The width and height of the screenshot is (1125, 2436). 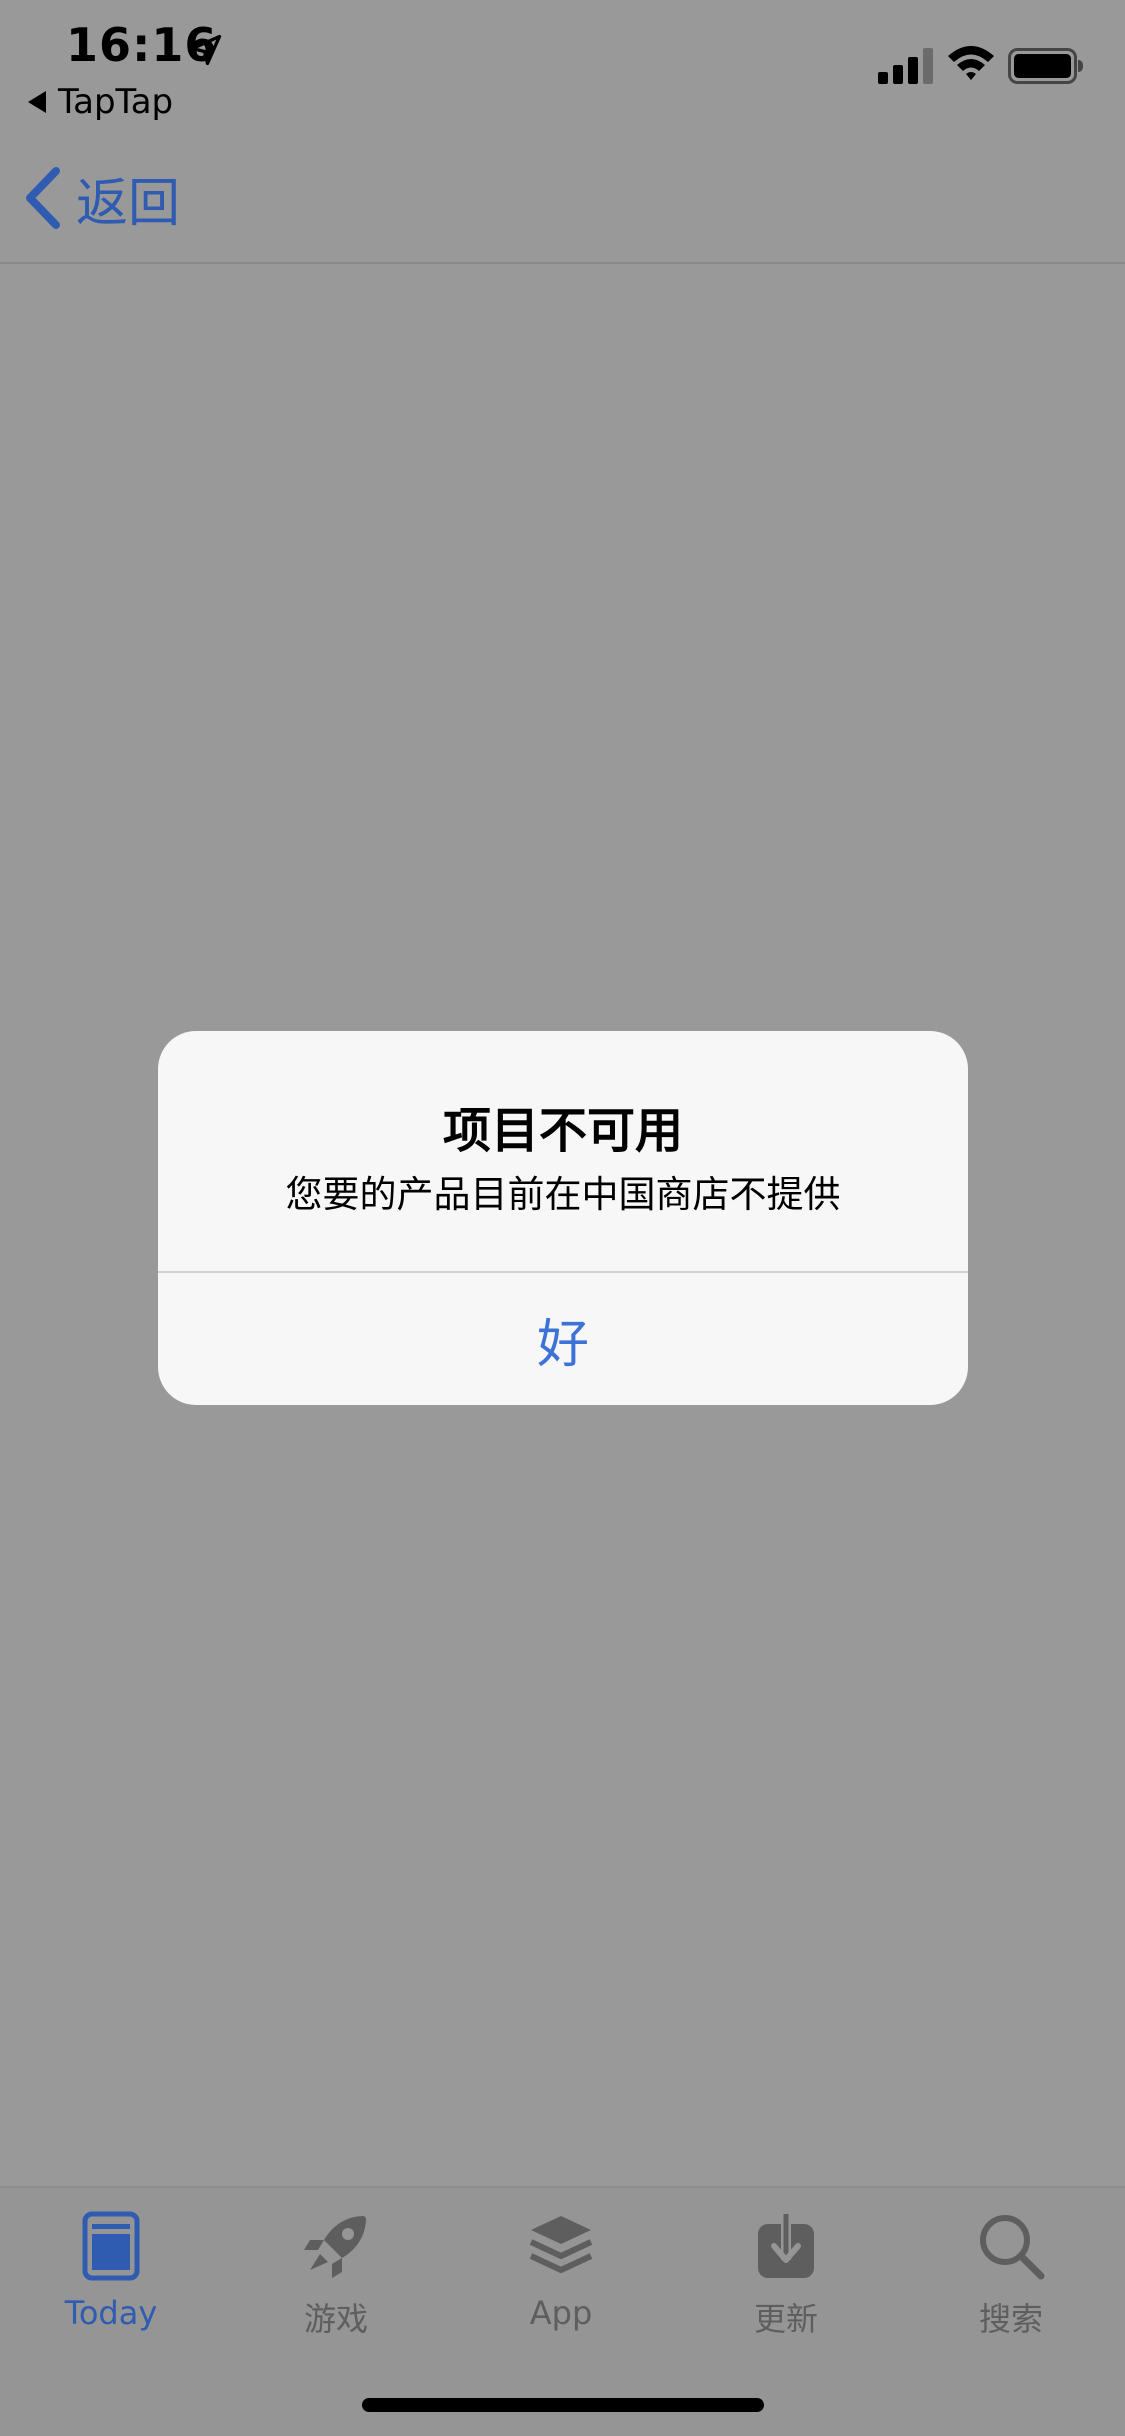 I want to click on tab-apps-label: App, so click(x=561, y=2313).